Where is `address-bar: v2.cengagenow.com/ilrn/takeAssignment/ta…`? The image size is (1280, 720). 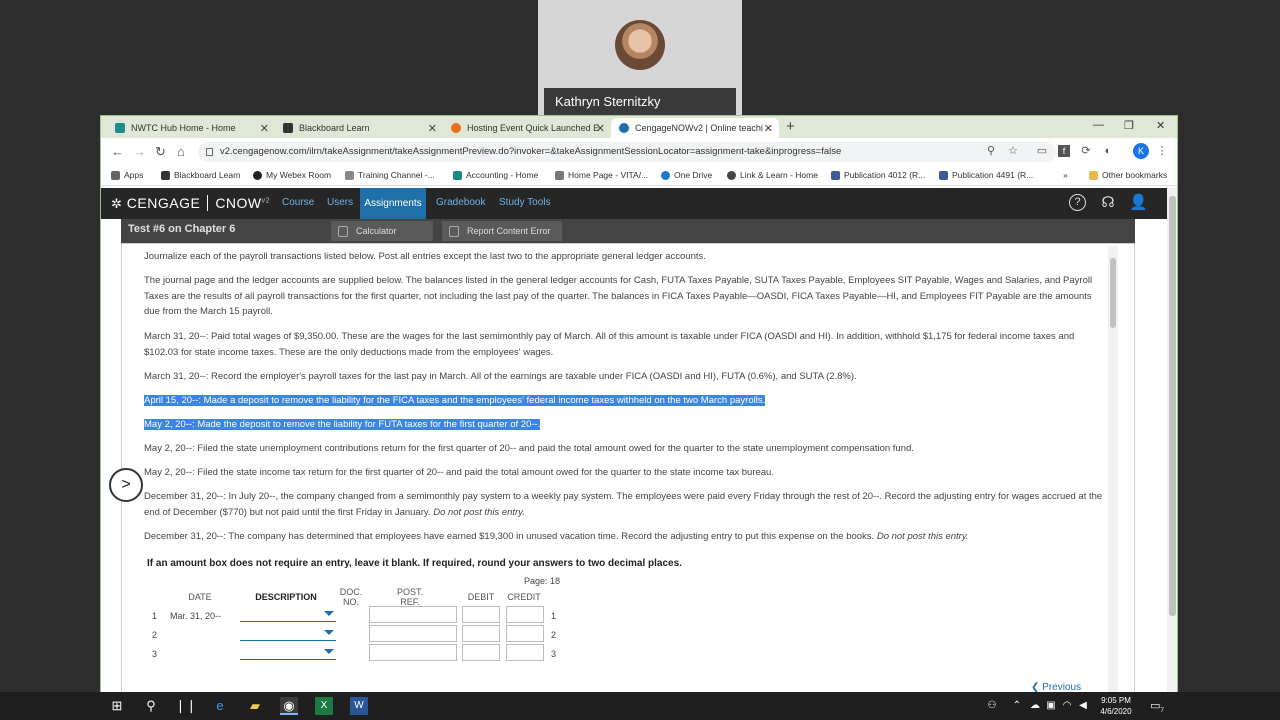
address-bar: v2.cengagenow.com/ilrn/takeAssignment/ta… is located at coordinates (627, 152).